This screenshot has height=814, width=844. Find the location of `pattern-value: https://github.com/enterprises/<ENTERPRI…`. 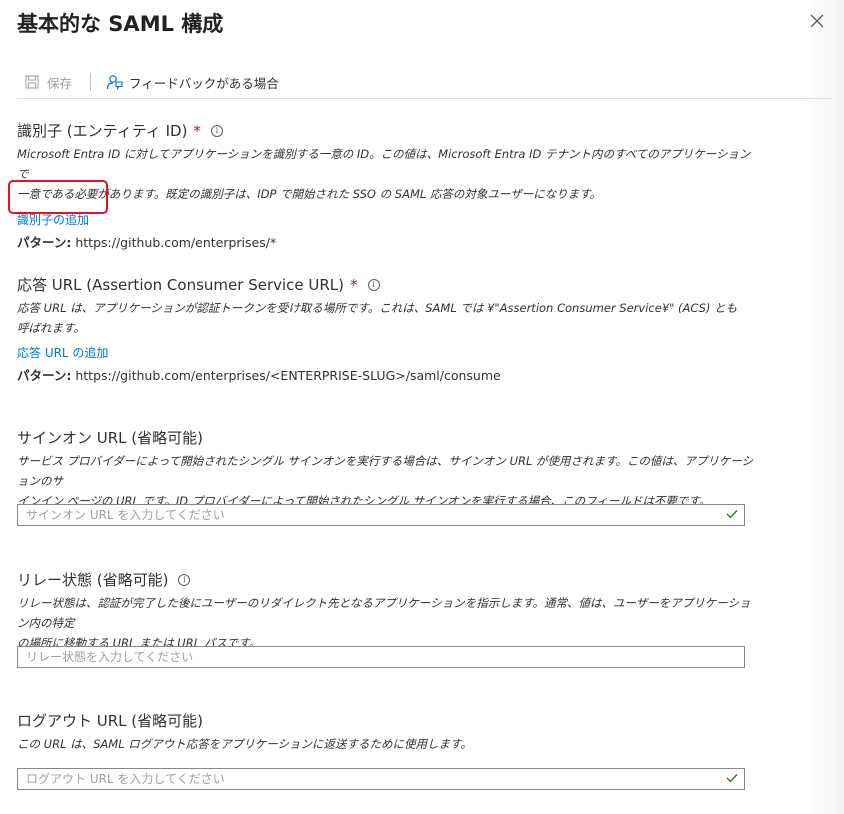

pattern-value: https://github.com/enterprises/<ENTERPRI… is located at coordinates (288, 375).